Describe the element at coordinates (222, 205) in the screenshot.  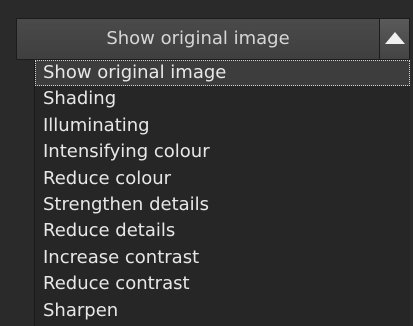
I see `dropdown-option: Strengthen details` at that location.